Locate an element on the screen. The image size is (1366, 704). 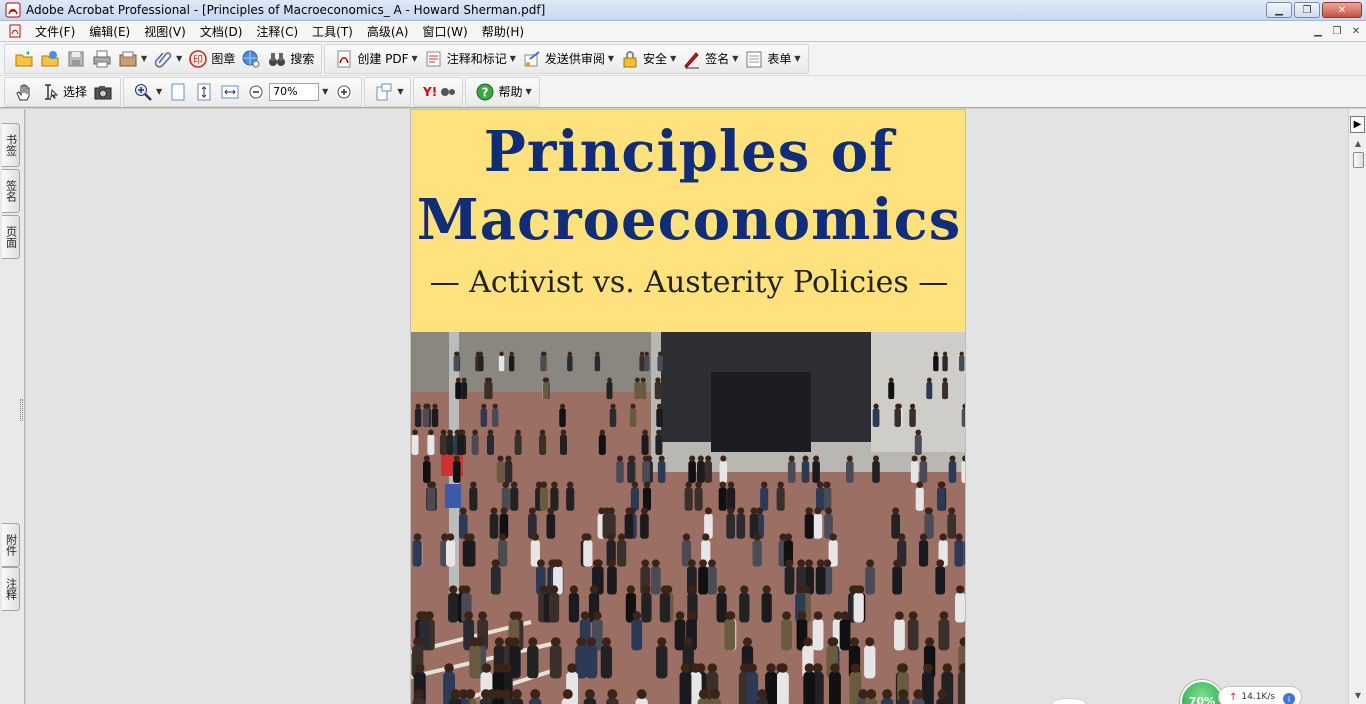
menu-help: 帮助(H) is located at coordinates (503, 31).